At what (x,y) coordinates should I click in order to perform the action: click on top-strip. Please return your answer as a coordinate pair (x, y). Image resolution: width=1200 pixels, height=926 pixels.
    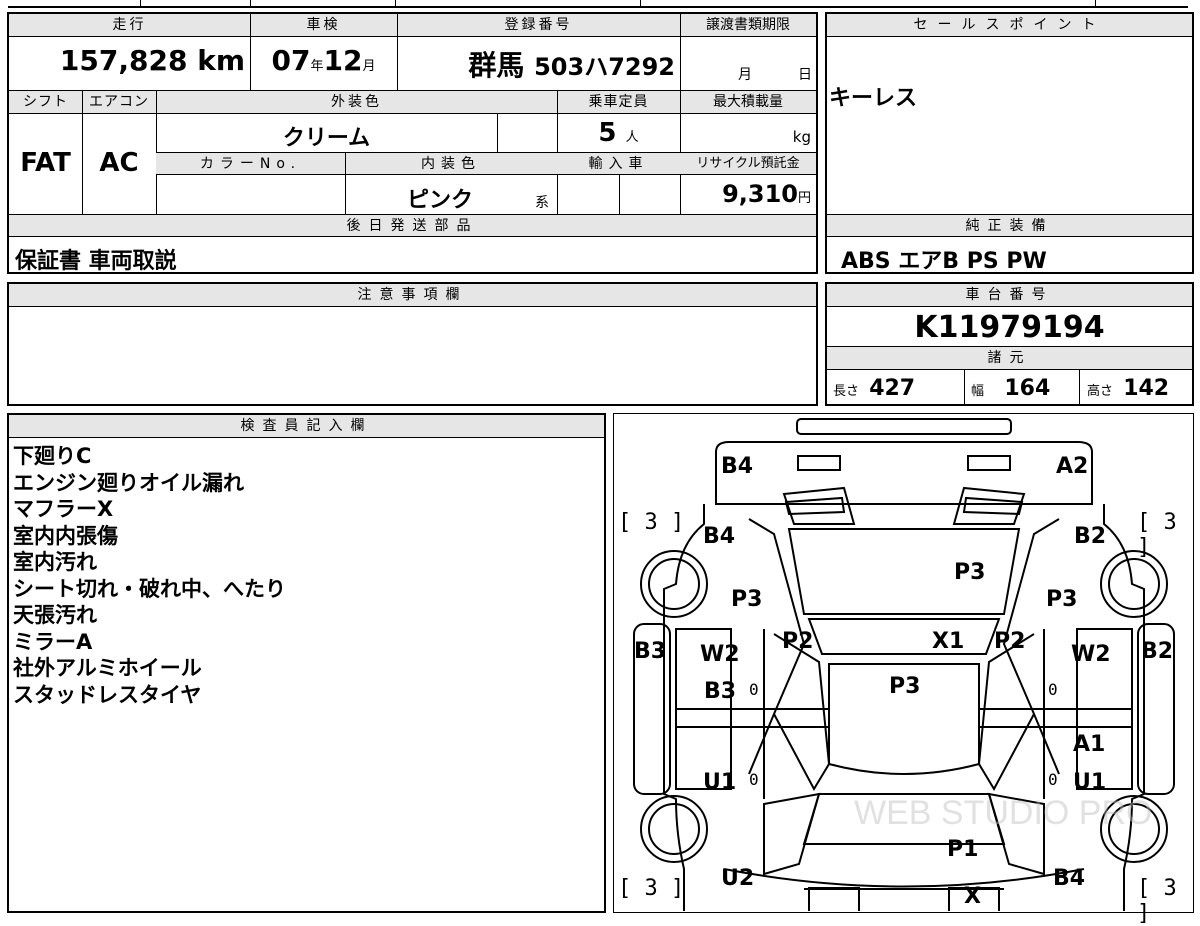
    Looking at the image, I should click on (600, 4).